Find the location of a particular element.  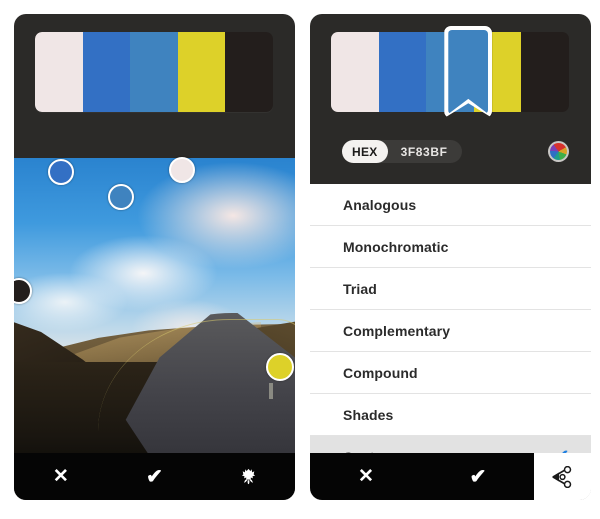

hex-label: HEX is located at coordinates (365, 151).